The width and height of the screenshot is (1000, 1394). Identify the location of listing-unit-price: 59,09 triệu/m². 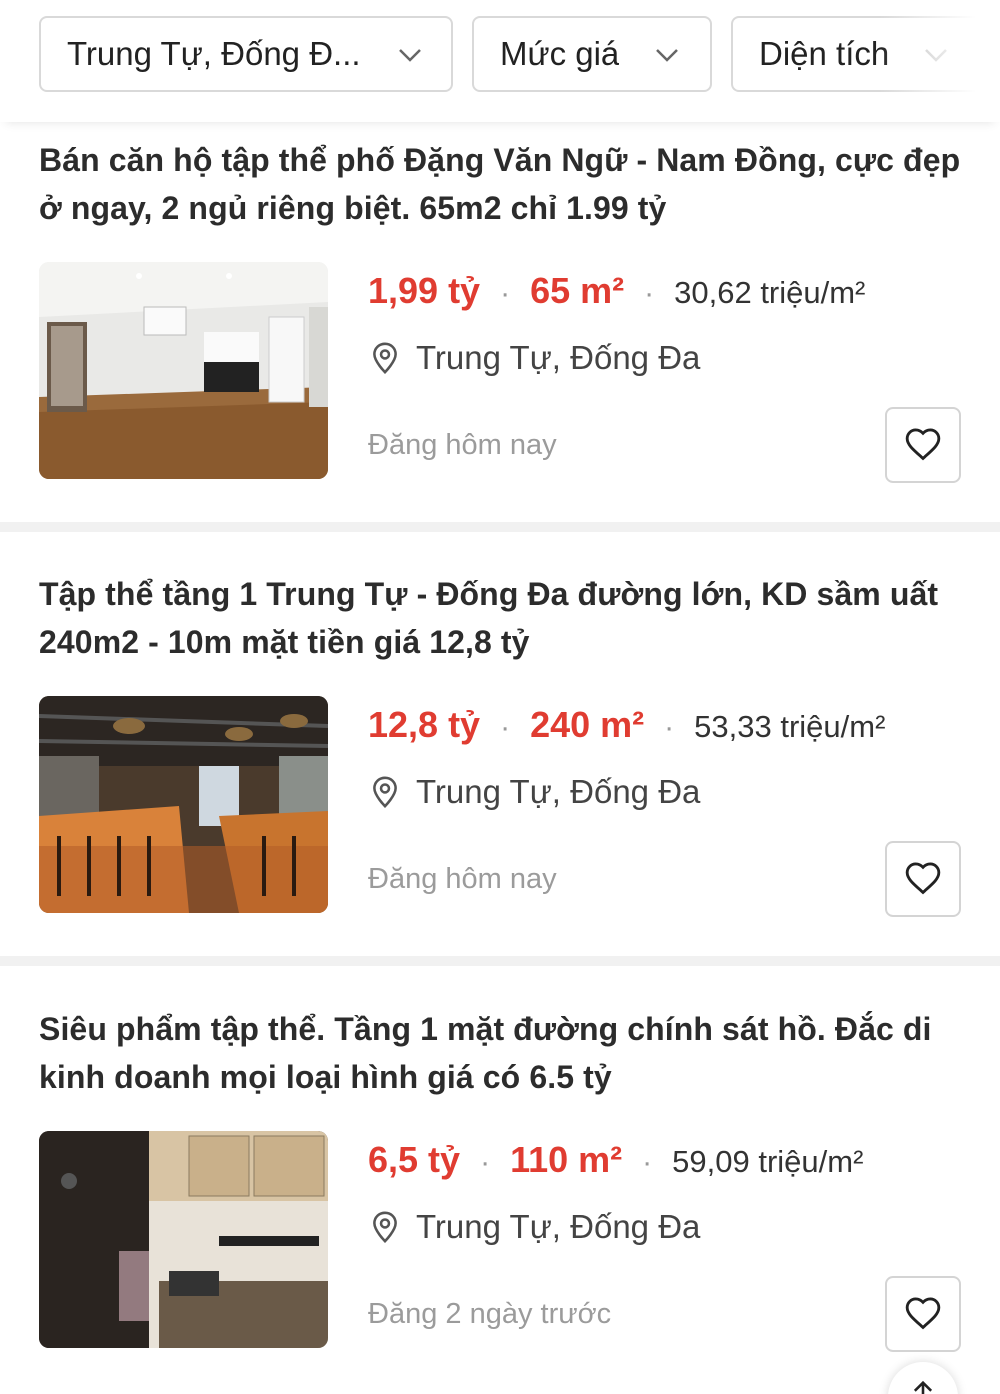
(768, 1161).